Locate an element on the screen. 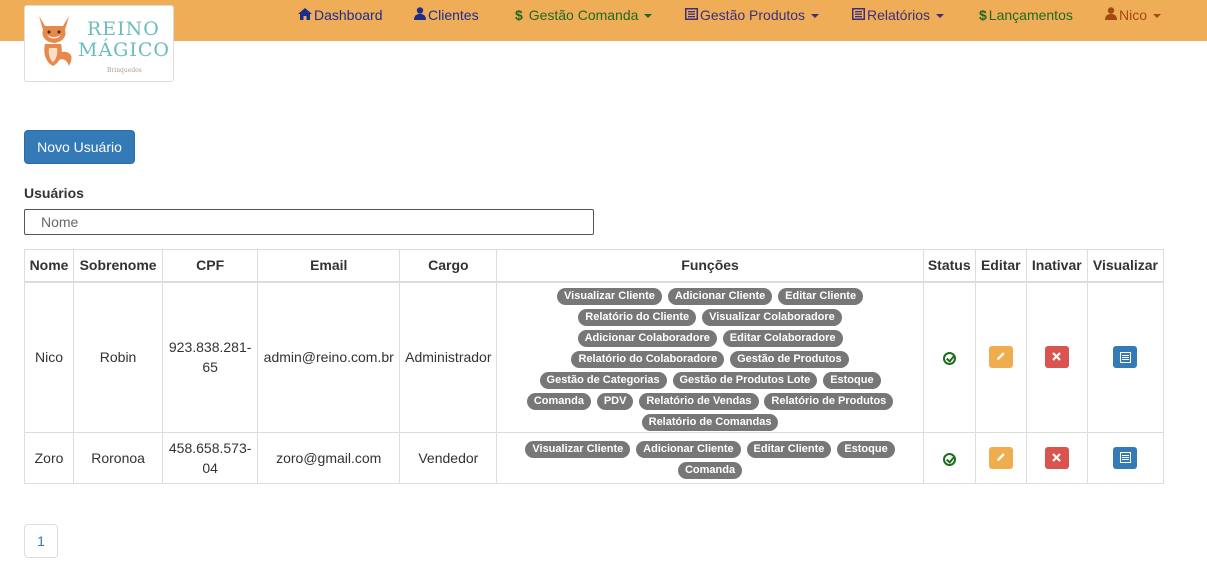  role-badge: Gestão de Produtos Lote is located at coordinates (745, 380).